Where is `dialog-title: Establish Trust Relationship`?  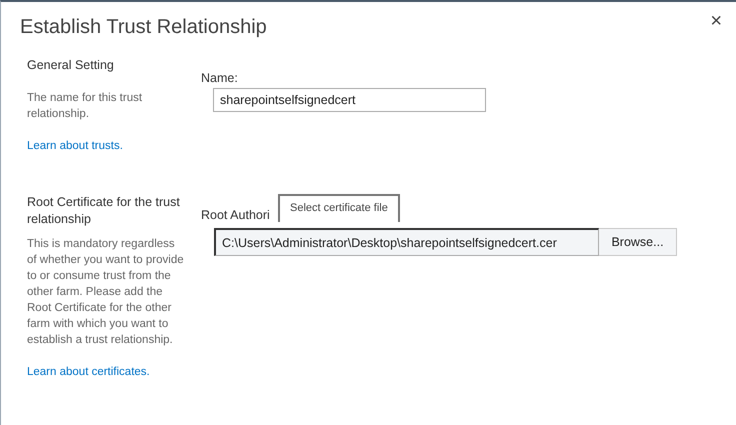 dialog-title: Establish Trust Relationship is located at coordinates (143, 27).